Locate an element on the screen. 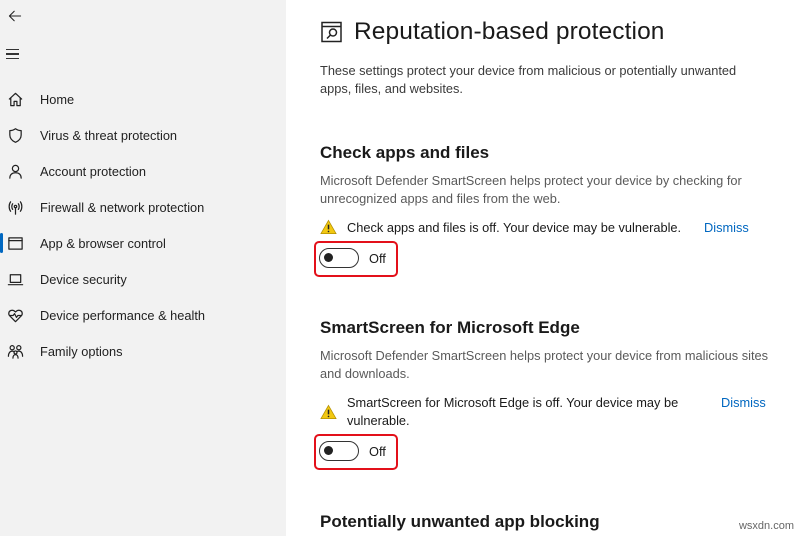 The height and width of the screenshot is (536, 800). sidebar-item-label: Family options is located at coordinates (81, 351).